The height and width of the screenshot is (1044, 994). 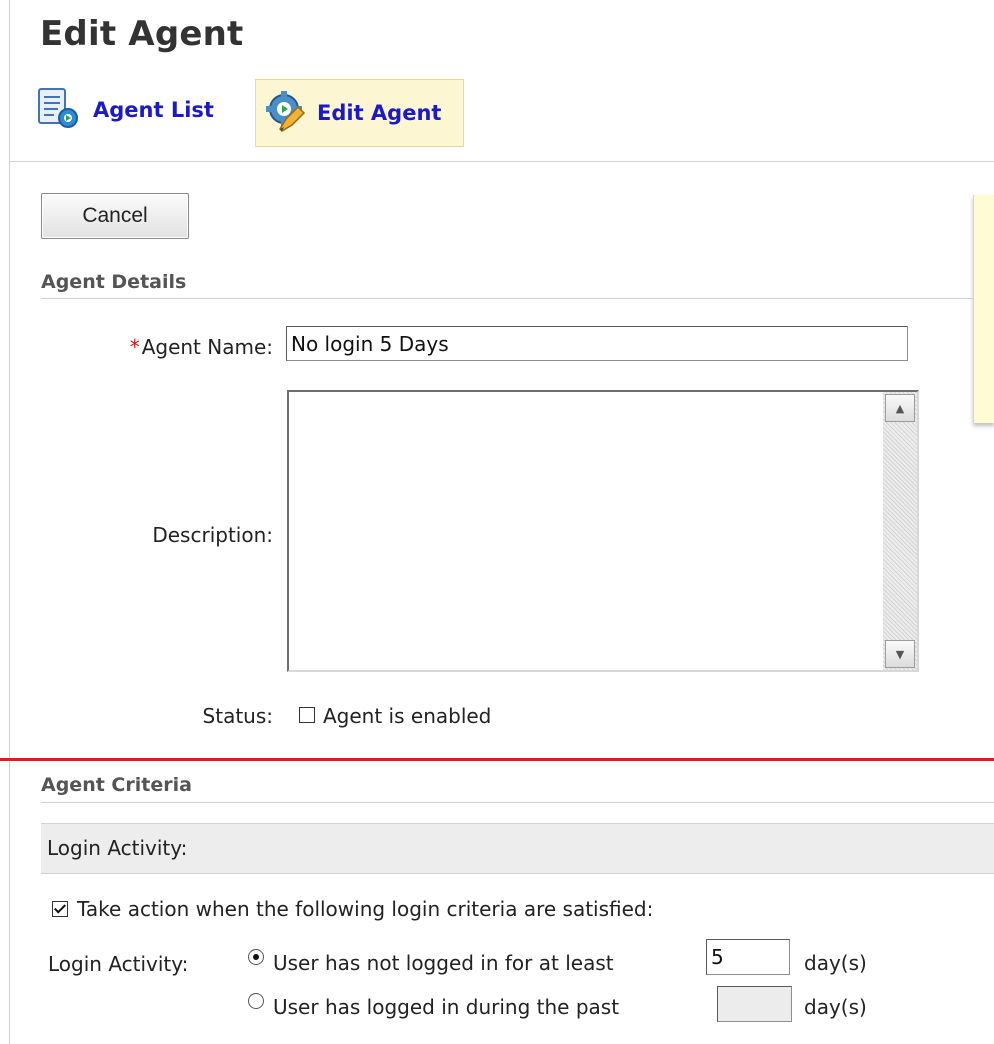 What do you see at coordinates (835, 963) in the screenshot?
I see `days-unit-label-1: day(s)` at bounding box center [835, 963].